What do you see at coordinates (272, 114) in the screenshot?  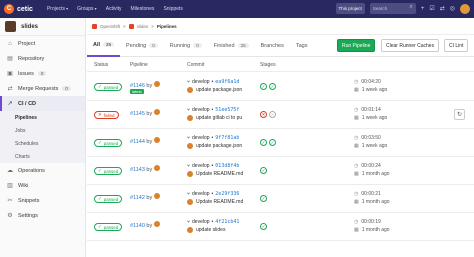 I see `stage-skipped-icon: »` at bounding box center [272, 114].